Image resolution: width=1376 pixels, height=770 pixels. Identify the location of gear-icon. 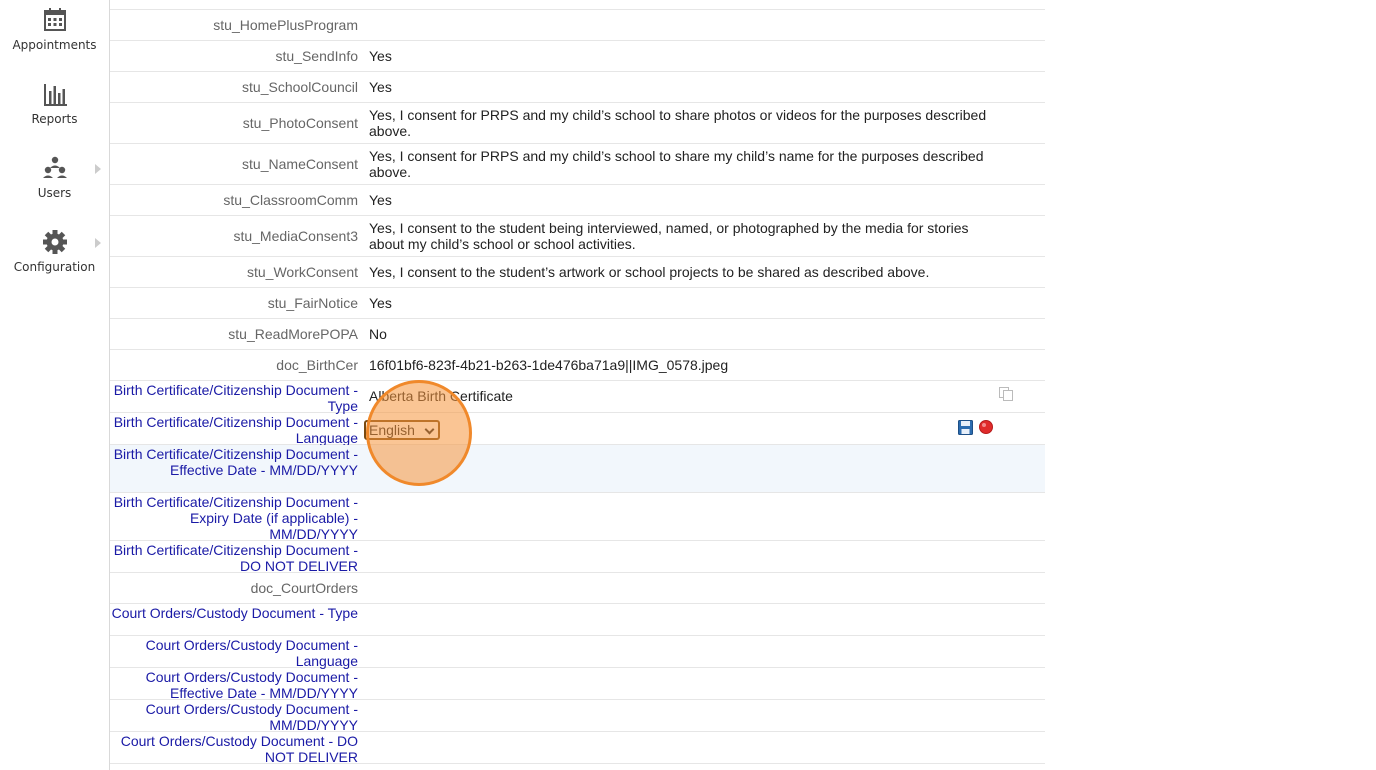
(54, 242).